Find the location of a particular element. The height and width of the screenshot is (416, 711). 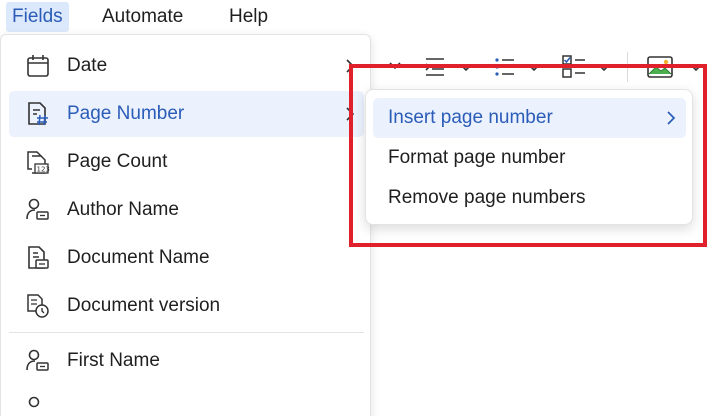

svg-text: 123 is located at coordinates (43, 170).